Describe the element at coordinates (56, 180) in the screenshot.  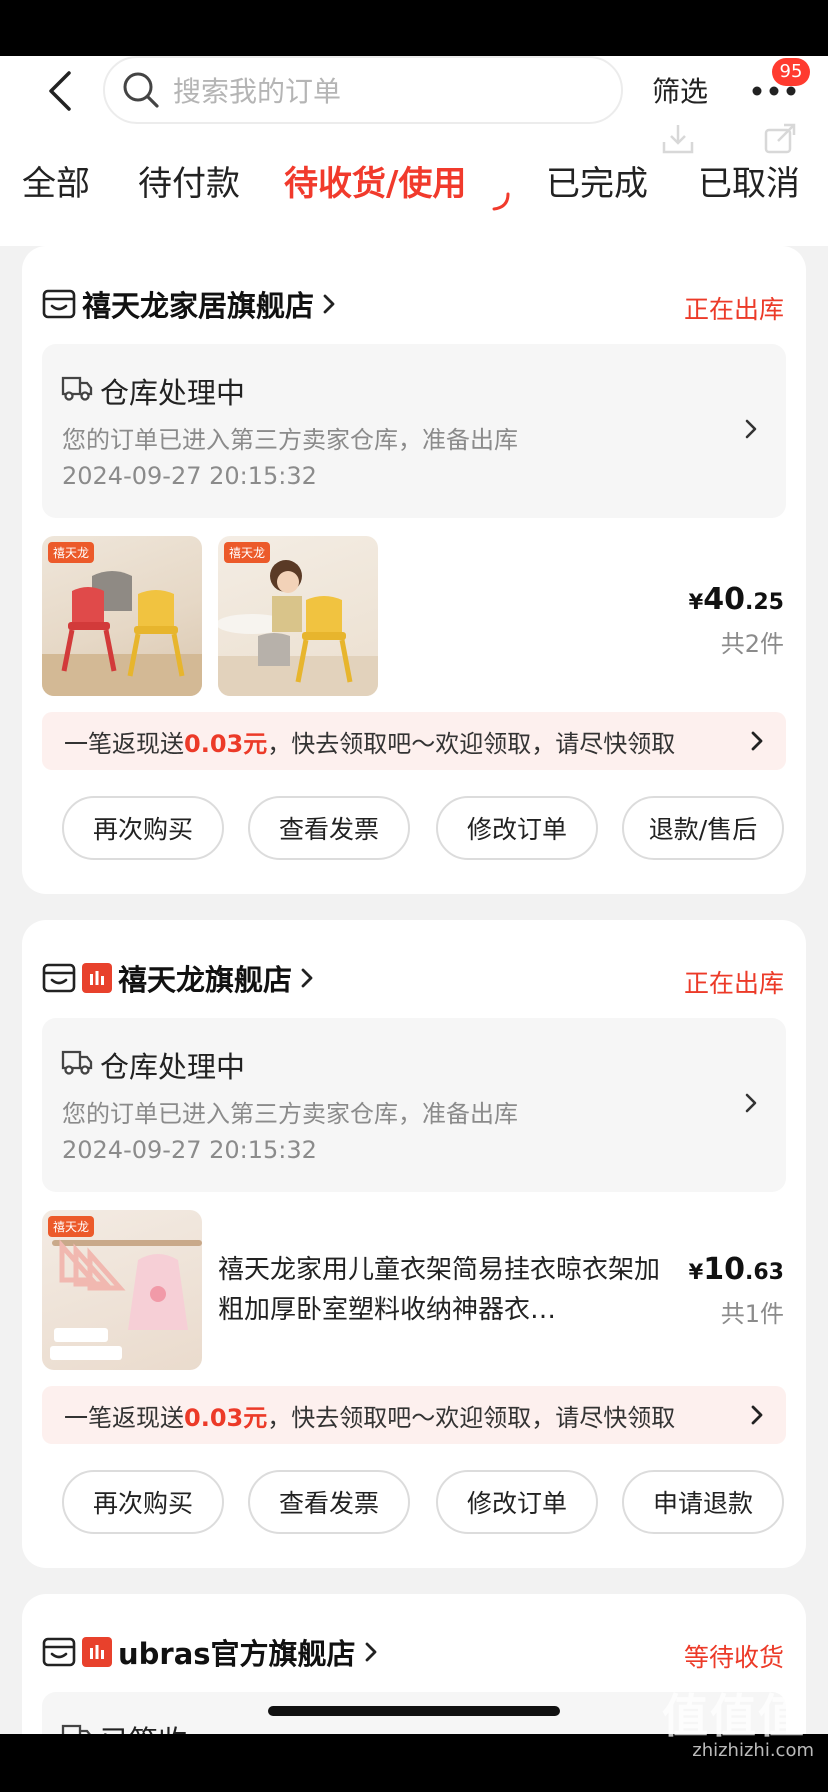
I see `tab-all: 全部` at that location.